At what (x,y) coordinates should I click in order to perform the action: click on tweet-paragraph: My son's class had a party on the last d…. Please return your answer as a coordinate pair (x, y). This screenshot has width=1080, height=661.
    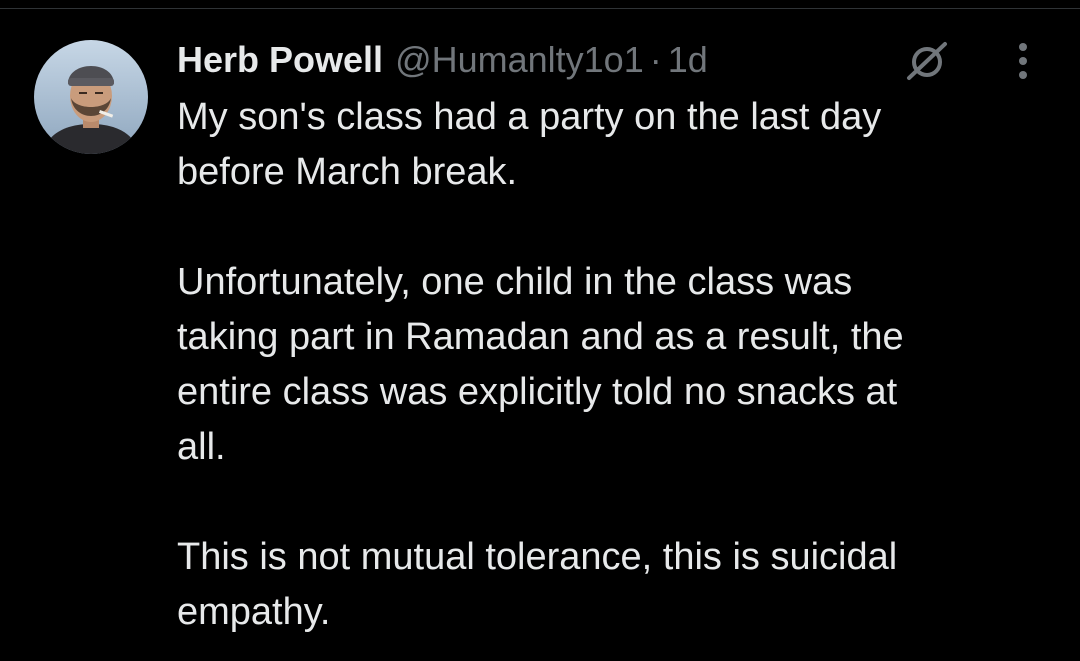
    Looking at the image, I should click on (529, 144).